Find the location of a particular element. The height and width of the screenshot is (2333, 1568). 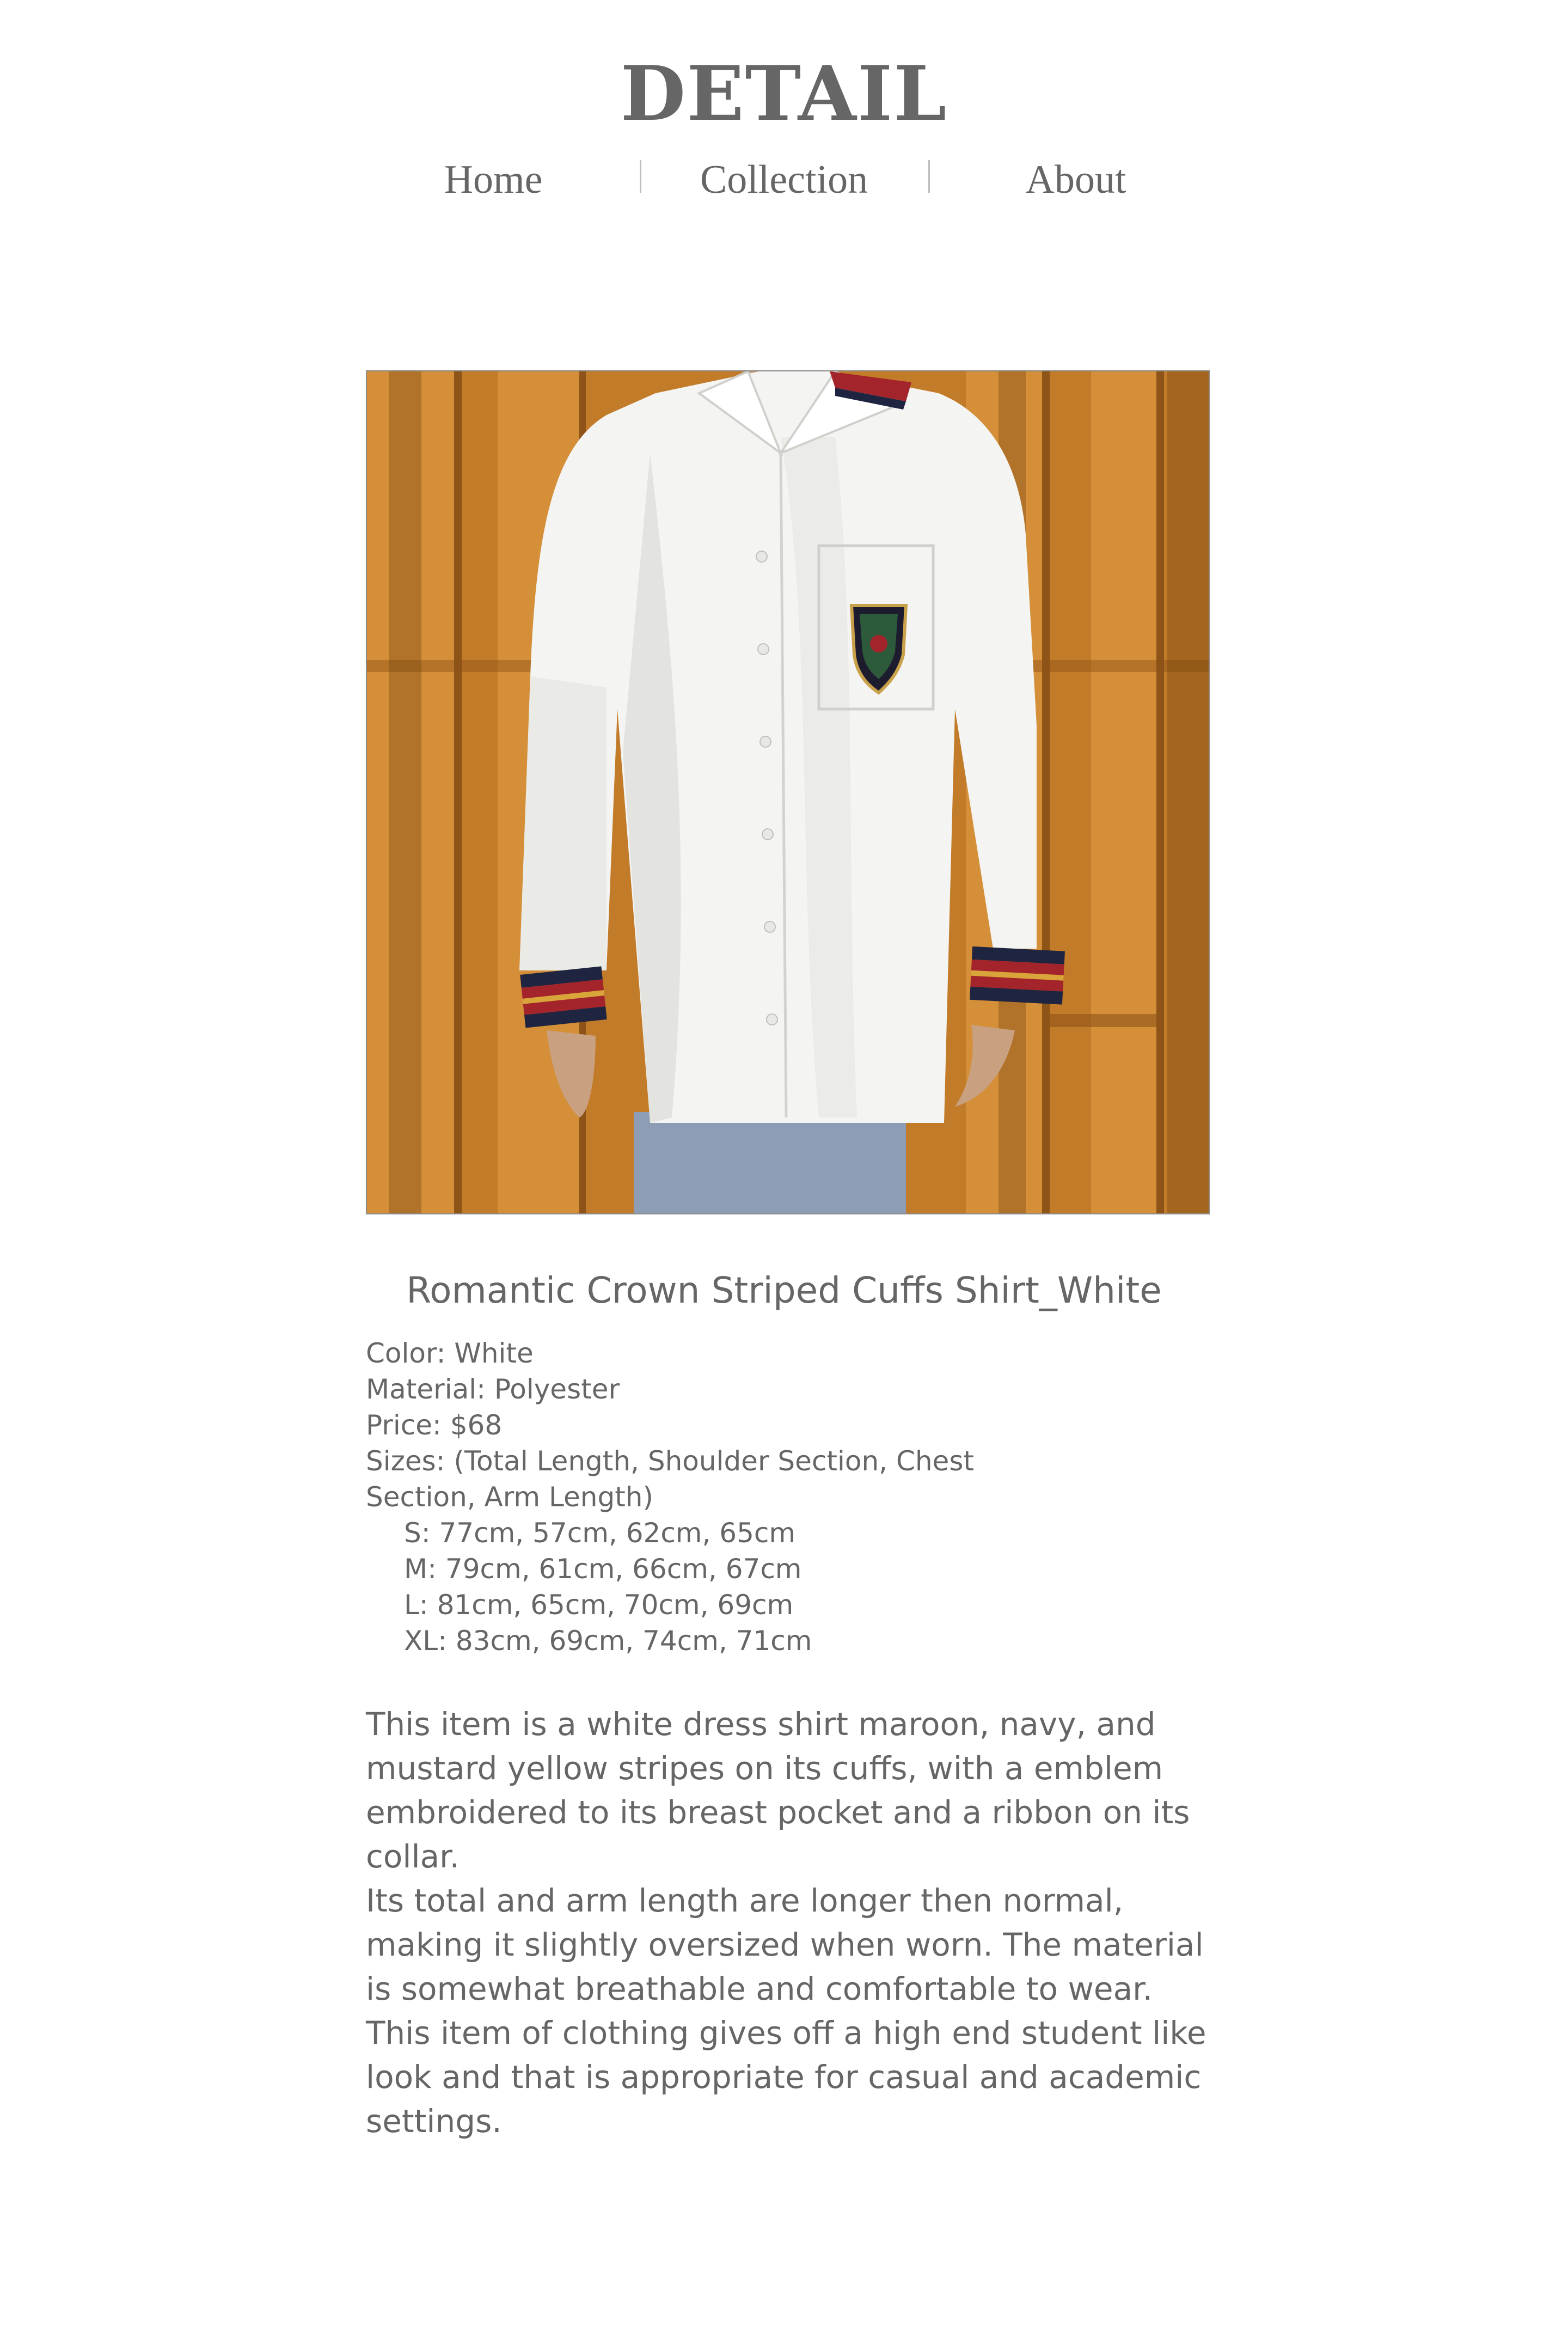

spec-material: Material: Polyester is located at coordinates (493, 1389).